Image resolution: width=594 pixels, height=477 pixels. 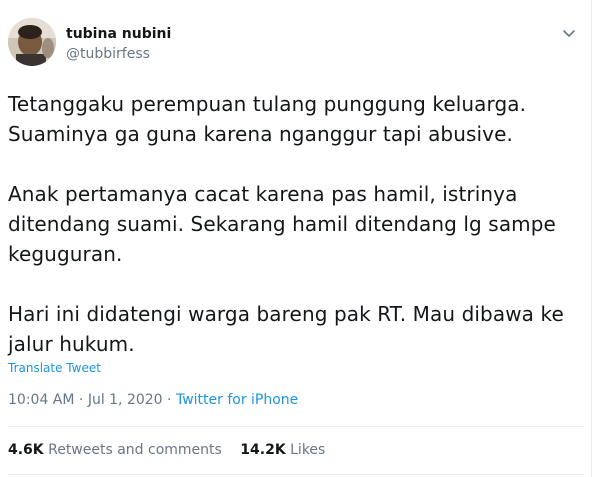 What do you see at coordinates (263, 450) in the screenshot?
I see `likes-count: 14.2K` at bounding box center [263, 450].